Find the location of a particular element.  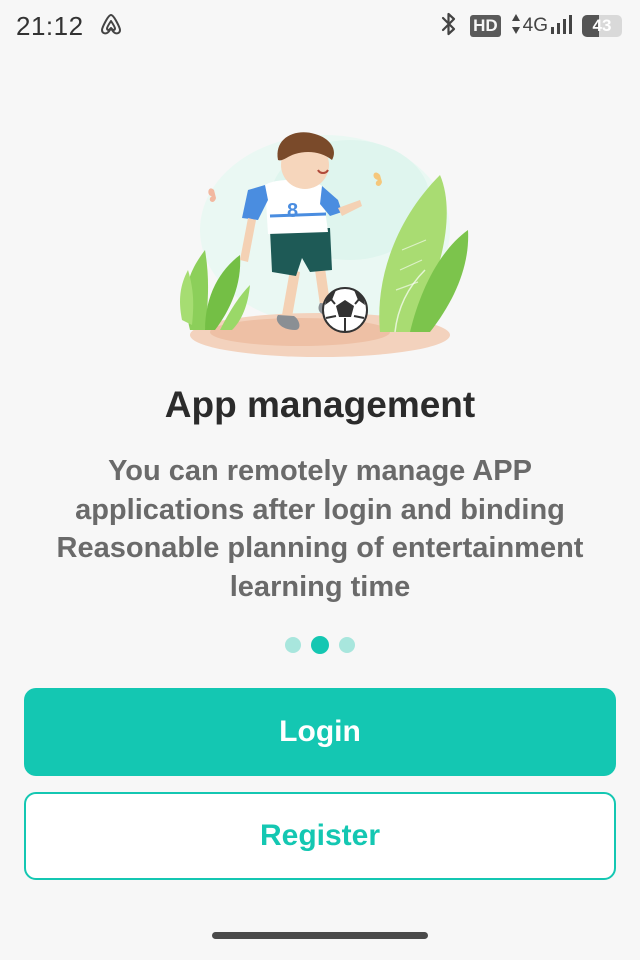

battery-indicator: 43 is located at coordinates (602, 26).